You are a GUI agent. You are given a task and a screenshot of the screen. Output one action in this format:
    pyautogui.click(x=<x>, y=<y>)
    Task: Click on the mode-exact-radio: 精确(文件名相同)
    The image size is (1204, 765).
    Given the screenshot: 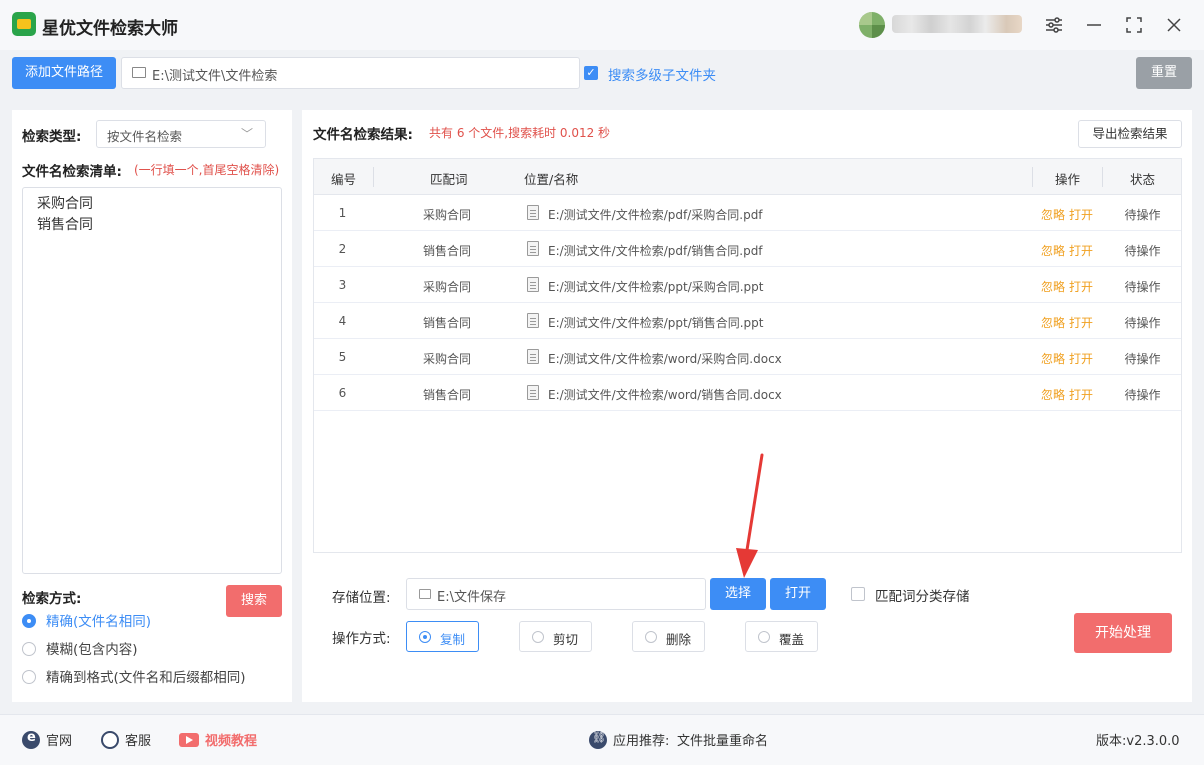 What is the action you would take?
    pyautogui.click(x=86, y=620)
    